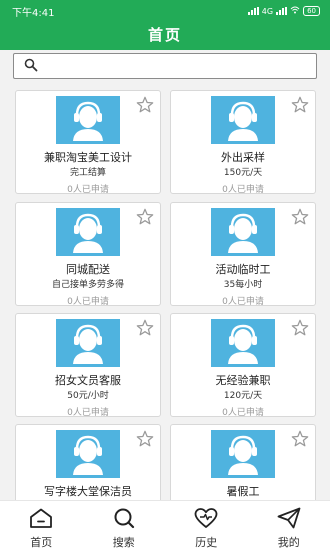 The width and height of the screenshot is (330, 550). I want to click on job-title: 活动临时工, so click(243, 269).